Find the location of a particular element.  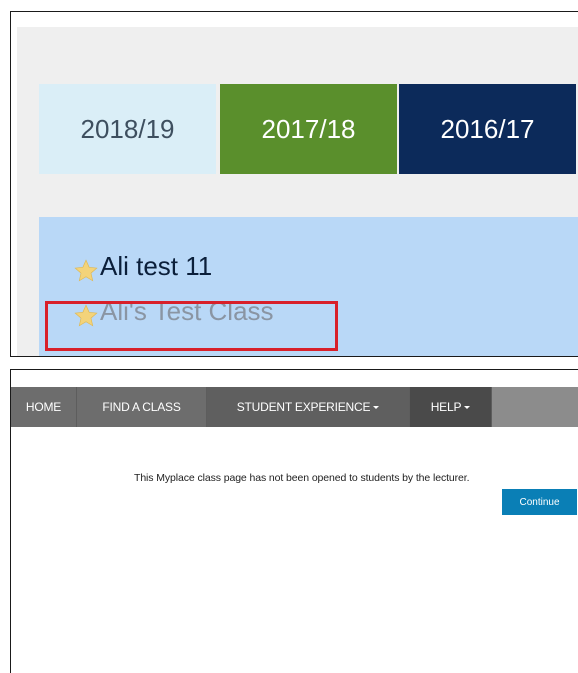

year-tabs: 2018/19 2017/18 2016/17 is located at coordinates (307, 129).